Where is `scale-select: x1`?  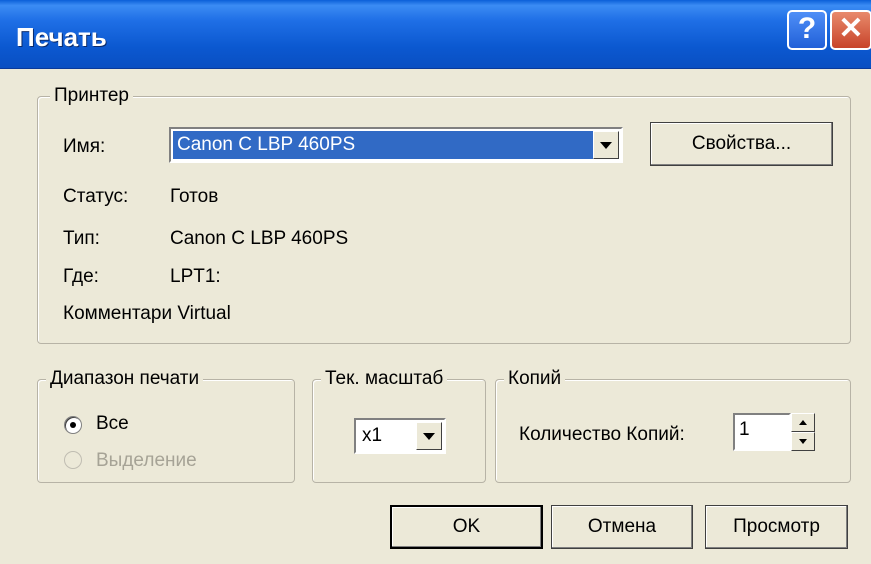
scale-select: x1 is located at coordinates (400, 436).